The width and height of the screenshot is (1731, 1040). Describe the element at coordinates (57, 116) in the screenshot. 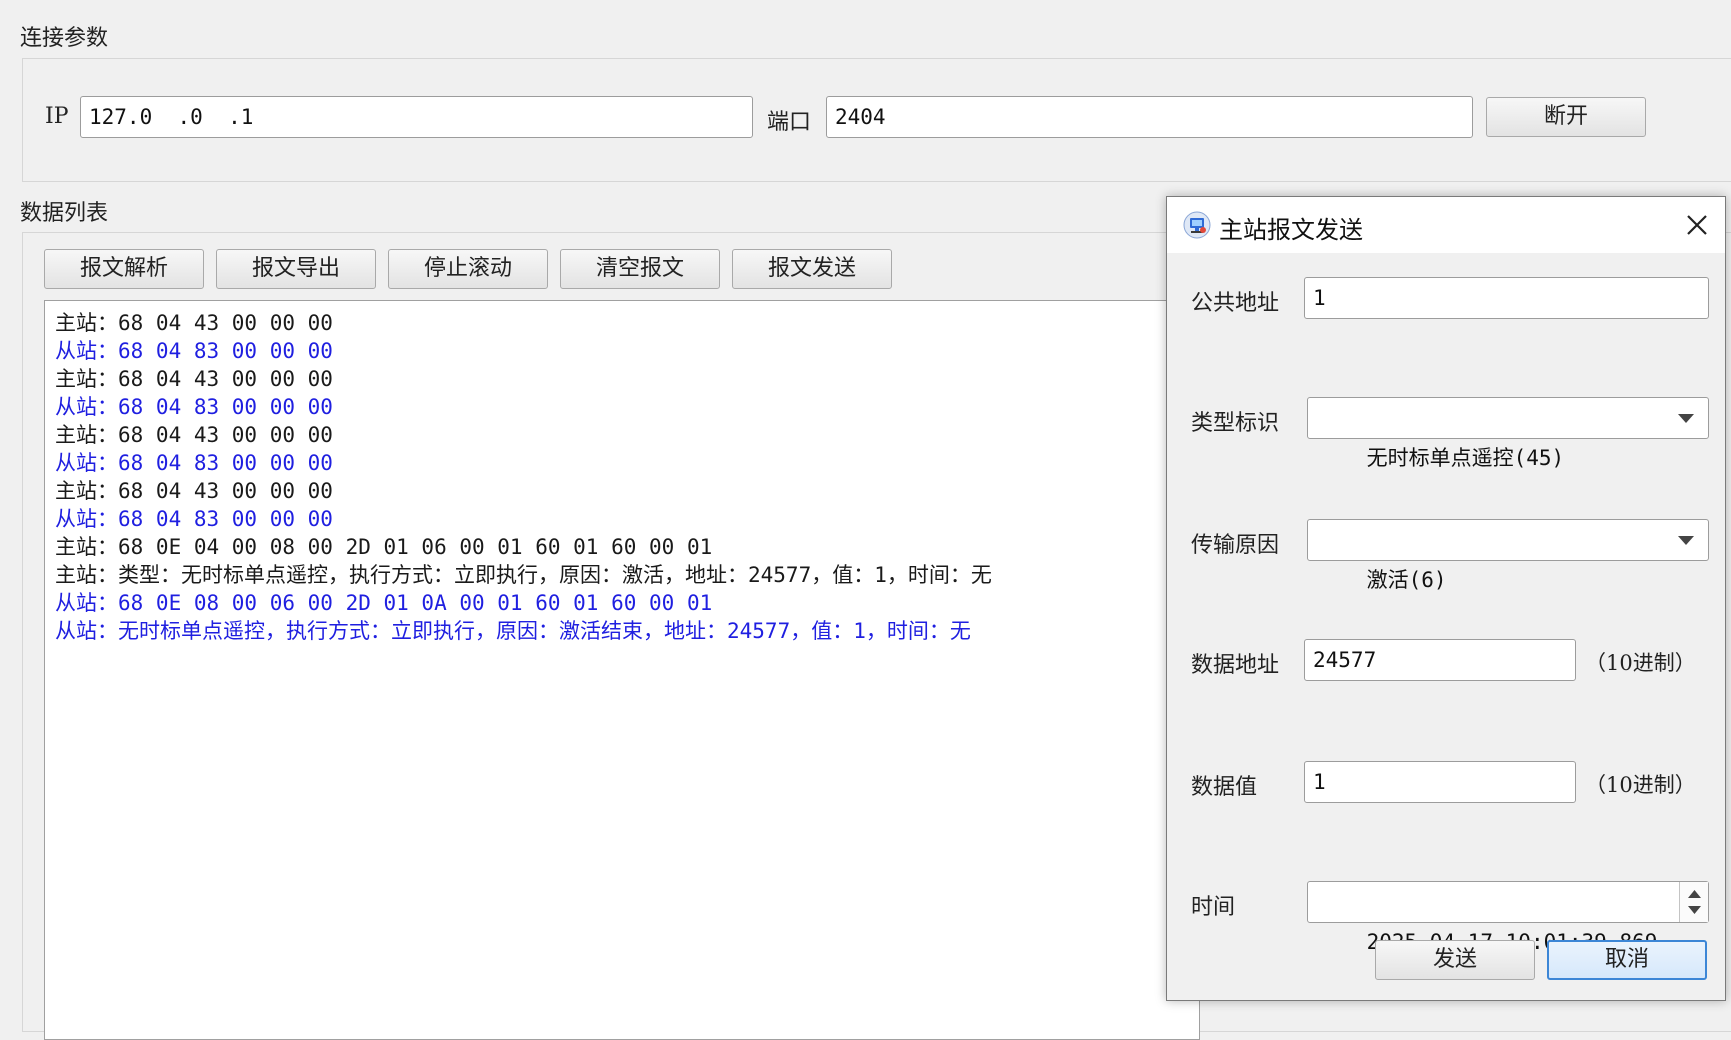

I see `ip-label: IP` at that location.